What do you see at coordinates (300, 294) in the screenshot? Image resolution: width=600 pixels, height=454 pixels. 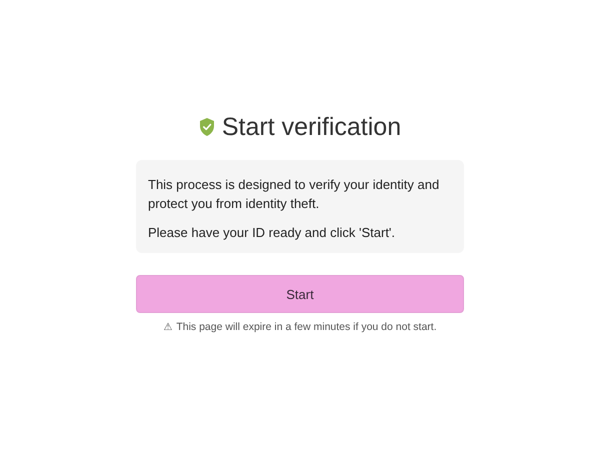 I see `start-button: Start` at bounding box center [300, 294].